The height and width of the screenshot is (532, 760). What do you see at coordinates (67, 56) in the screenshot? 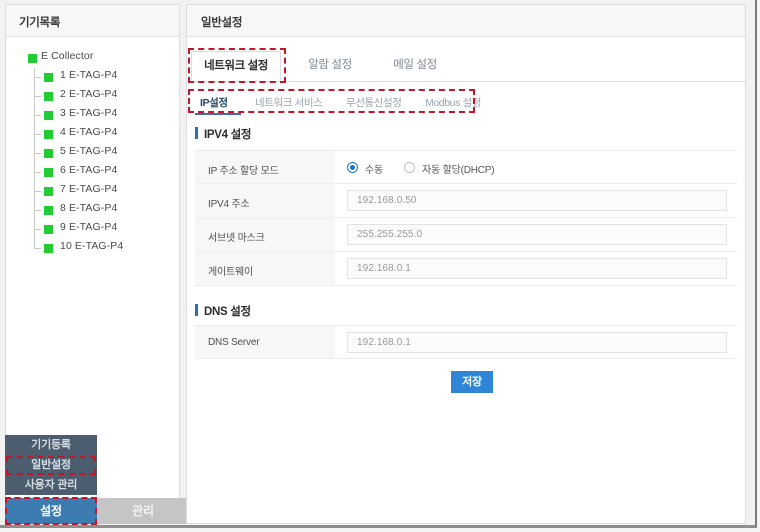
I see `tree-node-label: E Collector` at bounding box center [67, 56].